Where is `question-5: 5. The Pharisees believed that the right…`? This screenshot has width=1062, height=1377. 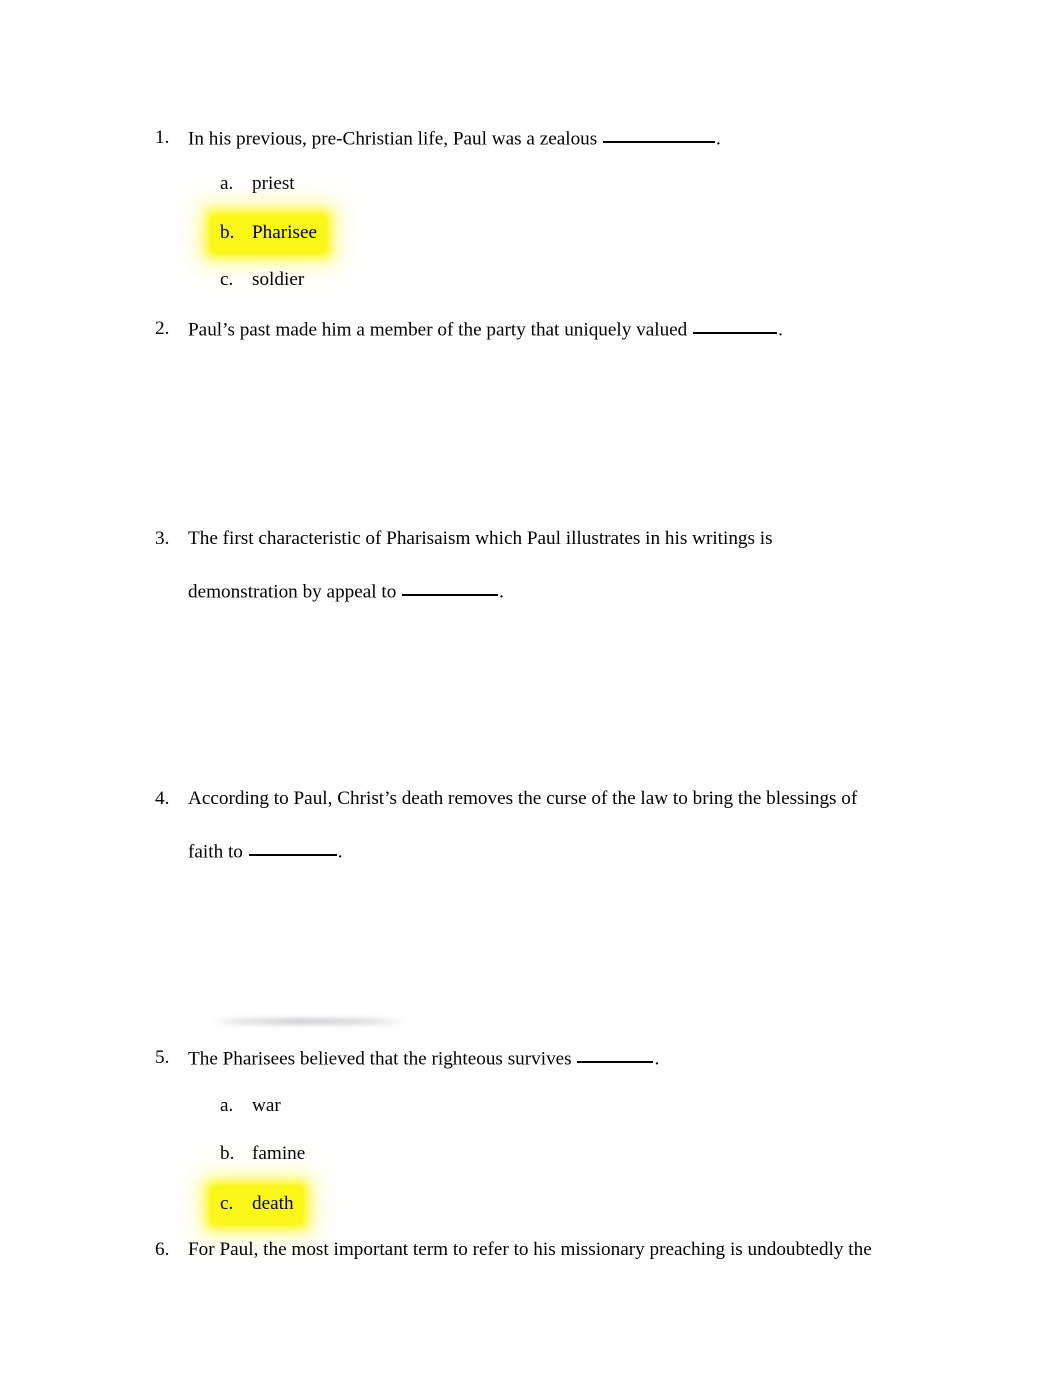
question-5: 5. The Pharisees believed that the right… is located at coordinates (407, 1059).